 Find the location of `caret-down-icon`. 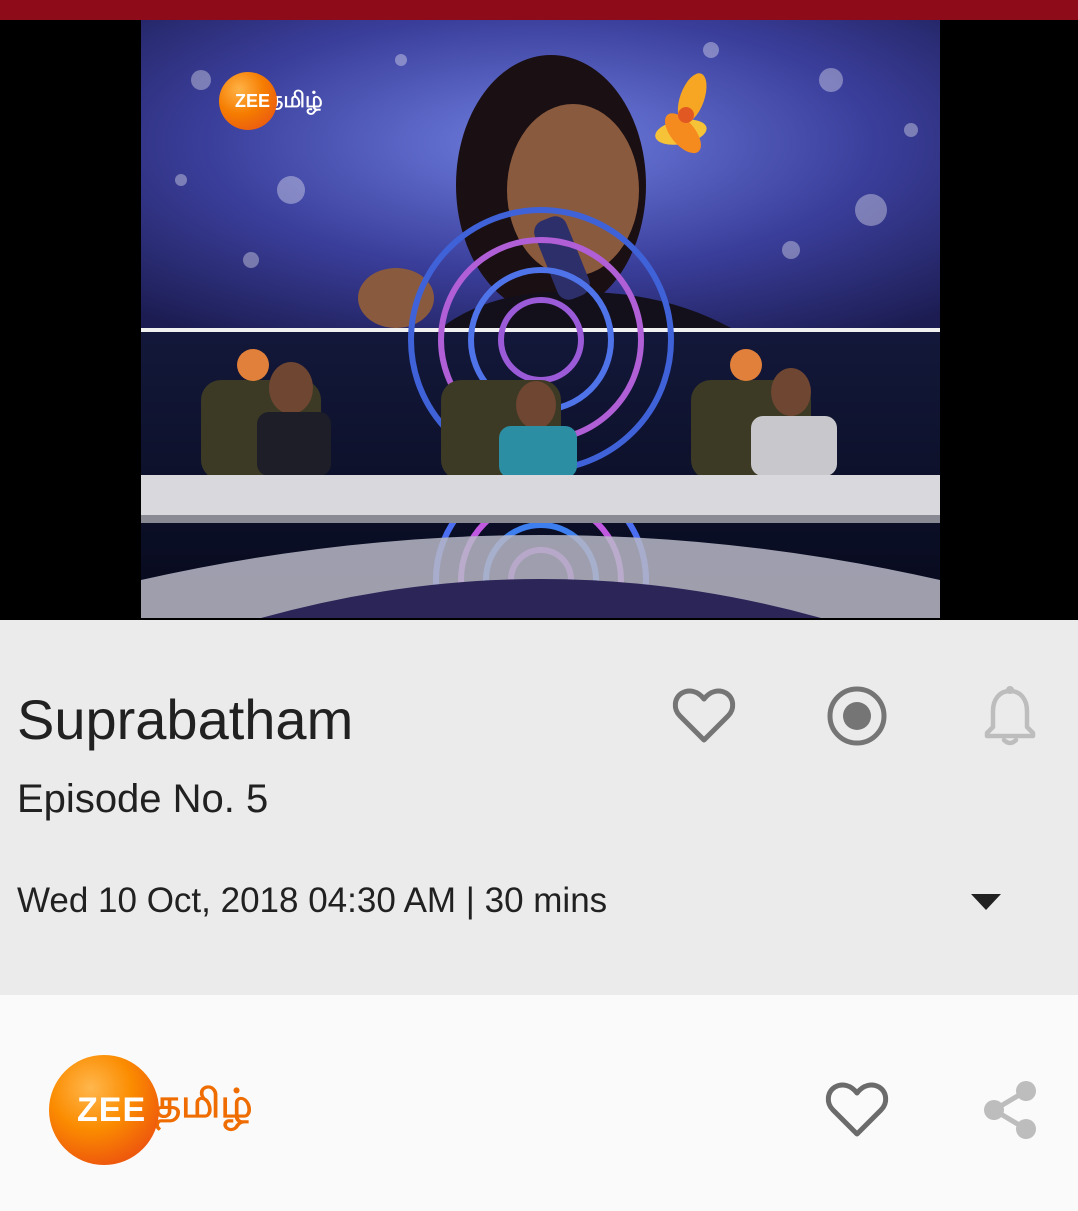

caret-down-icon is located at coordinates (986, 902).